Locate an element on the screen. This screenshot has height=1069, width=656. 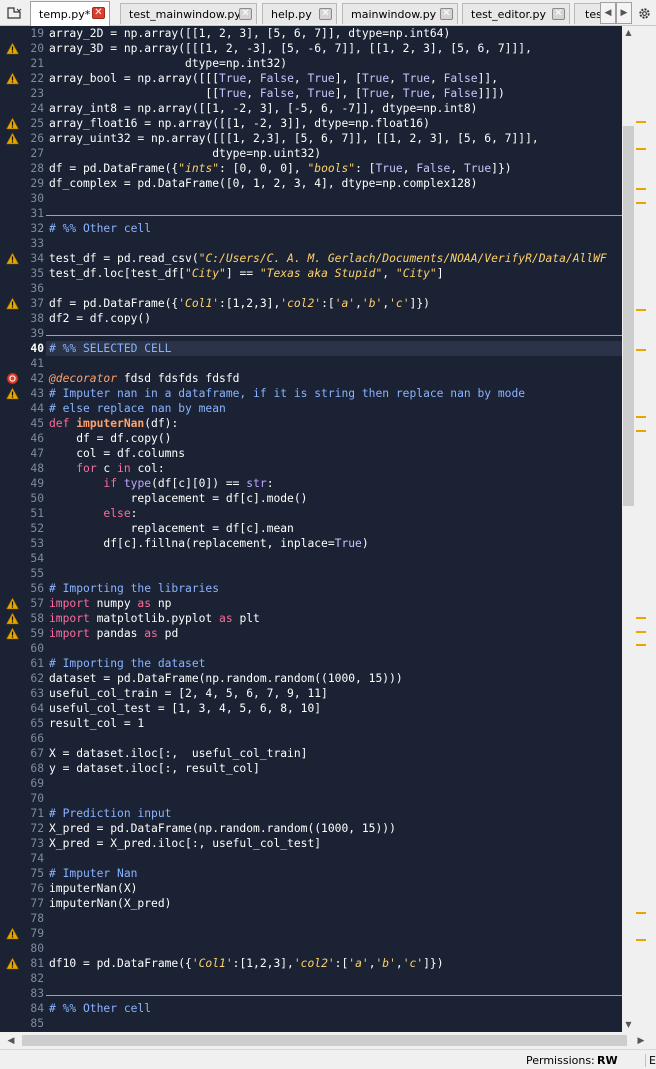
code-line: 33 is located at coordinates (311, 243).